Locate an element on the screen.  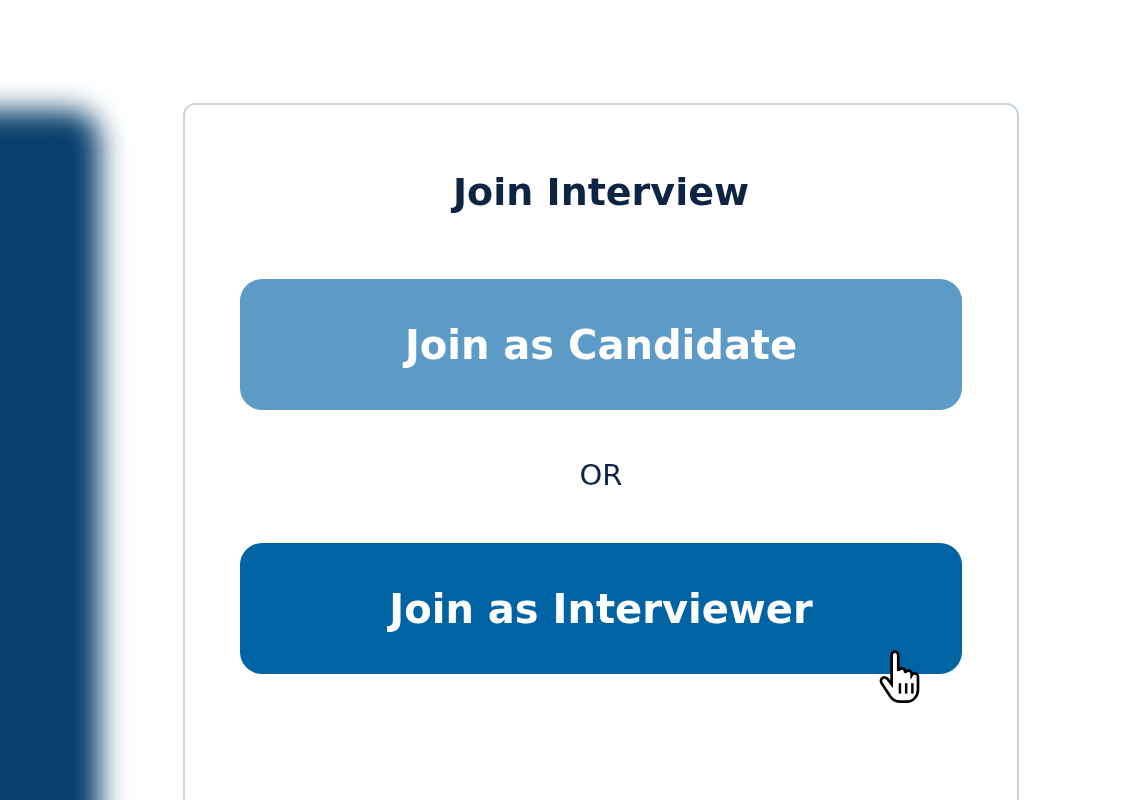
join-button: Join as Interviewer is located at coordinates (601, 608).